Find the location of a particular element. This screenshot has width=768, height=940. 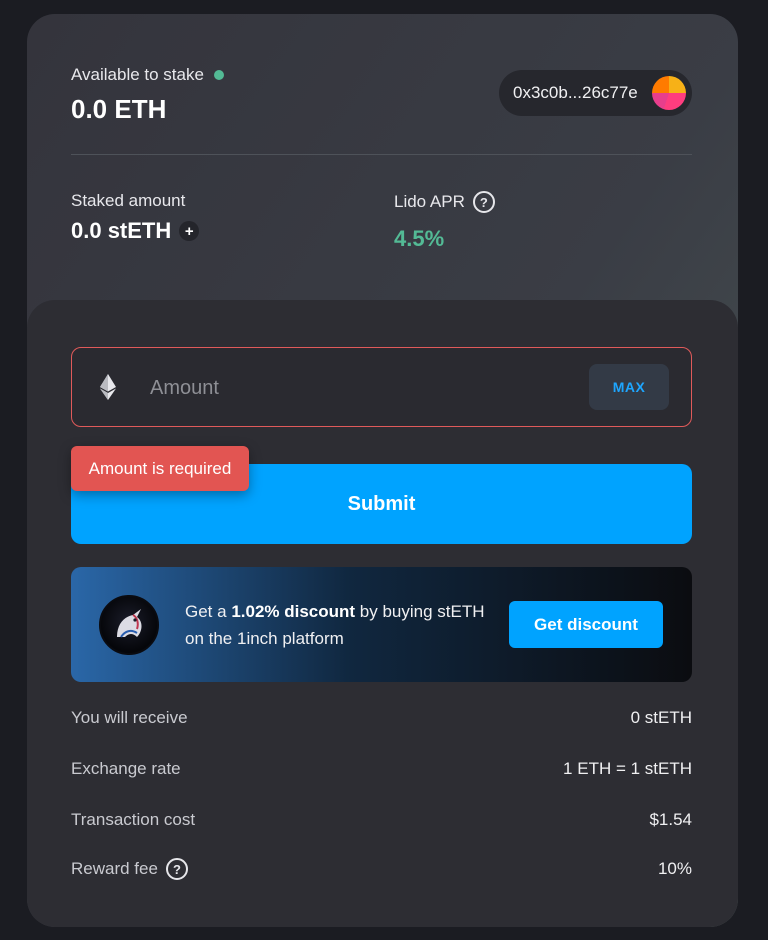

wallet-address-button: 0x3c0b...26c77e is located at coordinates (595, 93).